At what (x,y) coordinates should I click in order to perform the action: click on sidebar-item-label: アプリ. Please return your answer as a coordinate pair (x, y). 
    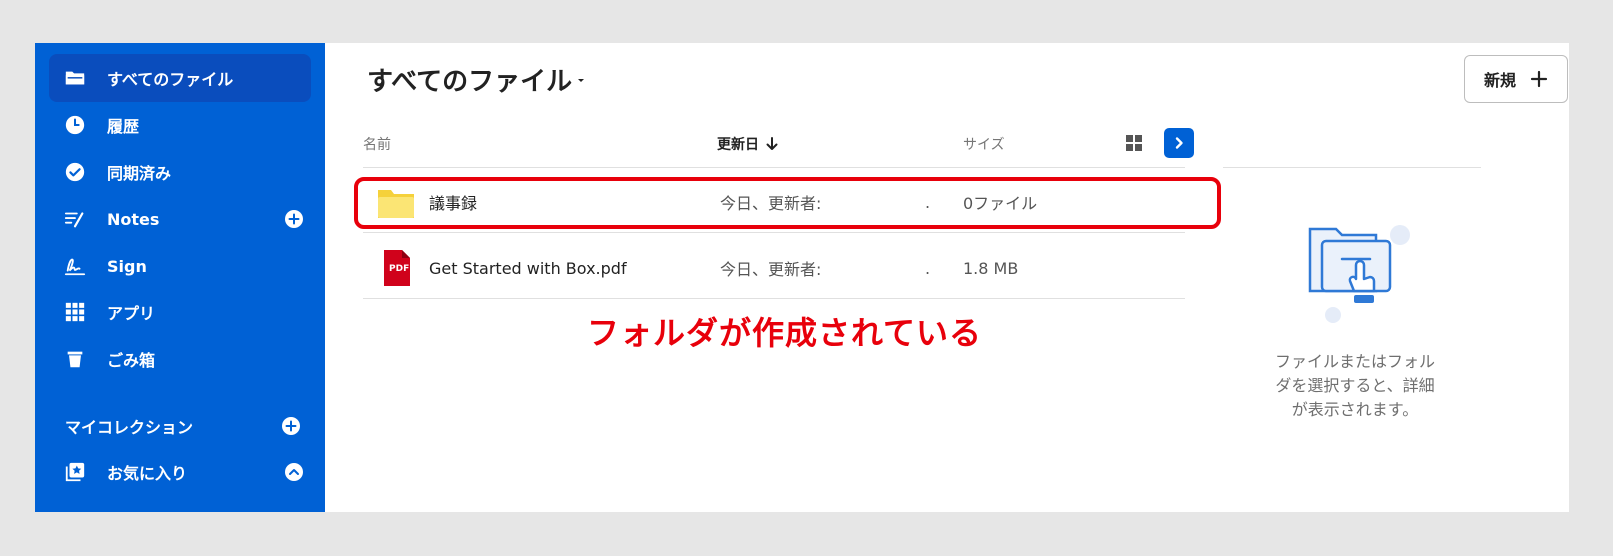
    Looking at the image, I should click on (131, 313).